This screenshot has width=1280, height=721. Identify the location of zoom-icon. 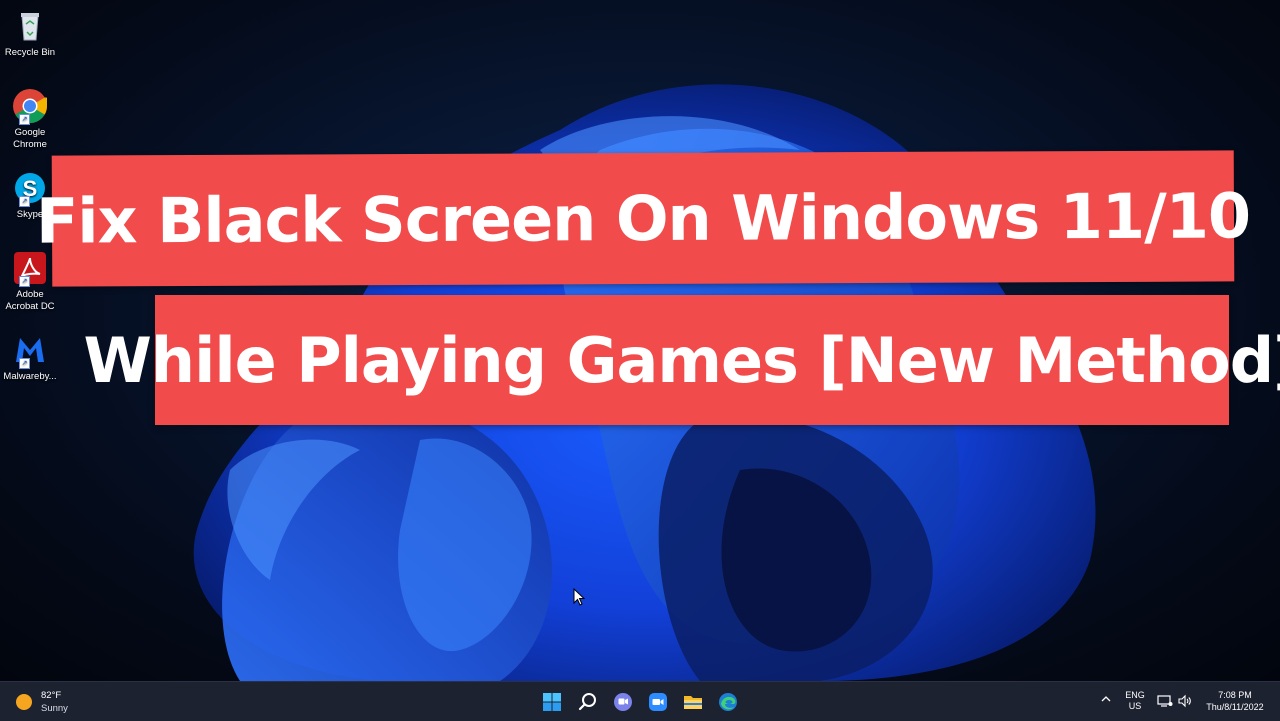
(658, 702).